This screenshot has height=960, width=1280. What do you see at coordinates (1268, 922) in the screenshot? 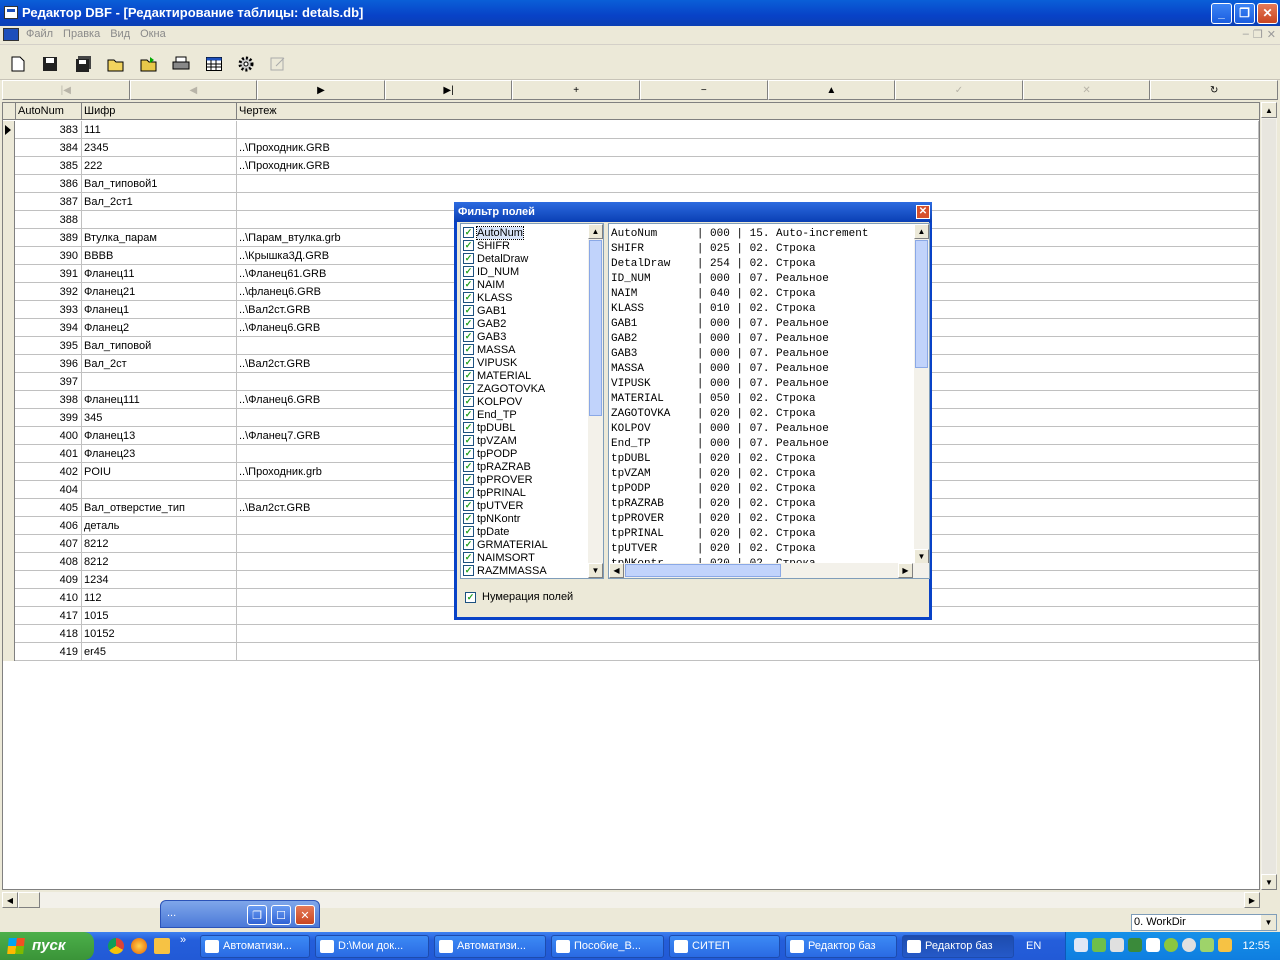
I see `chevron-down-icon: ▼` at bounding box center [1268, 922].